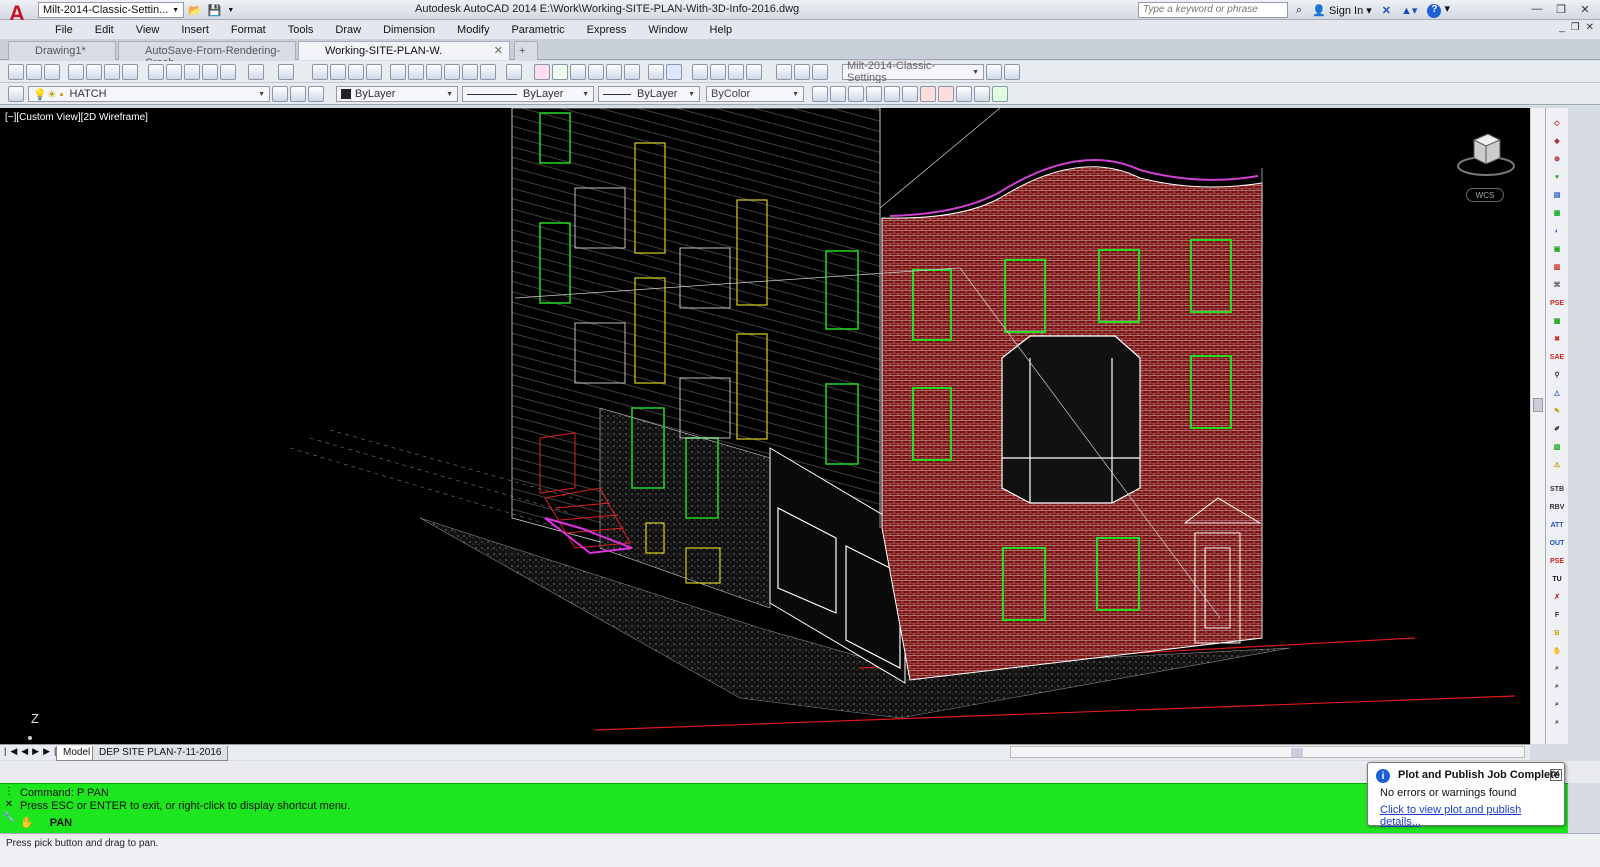  Describe the element at coordinates (526, 50) in the screenshot. I see `new-tab-button: +` at that location.